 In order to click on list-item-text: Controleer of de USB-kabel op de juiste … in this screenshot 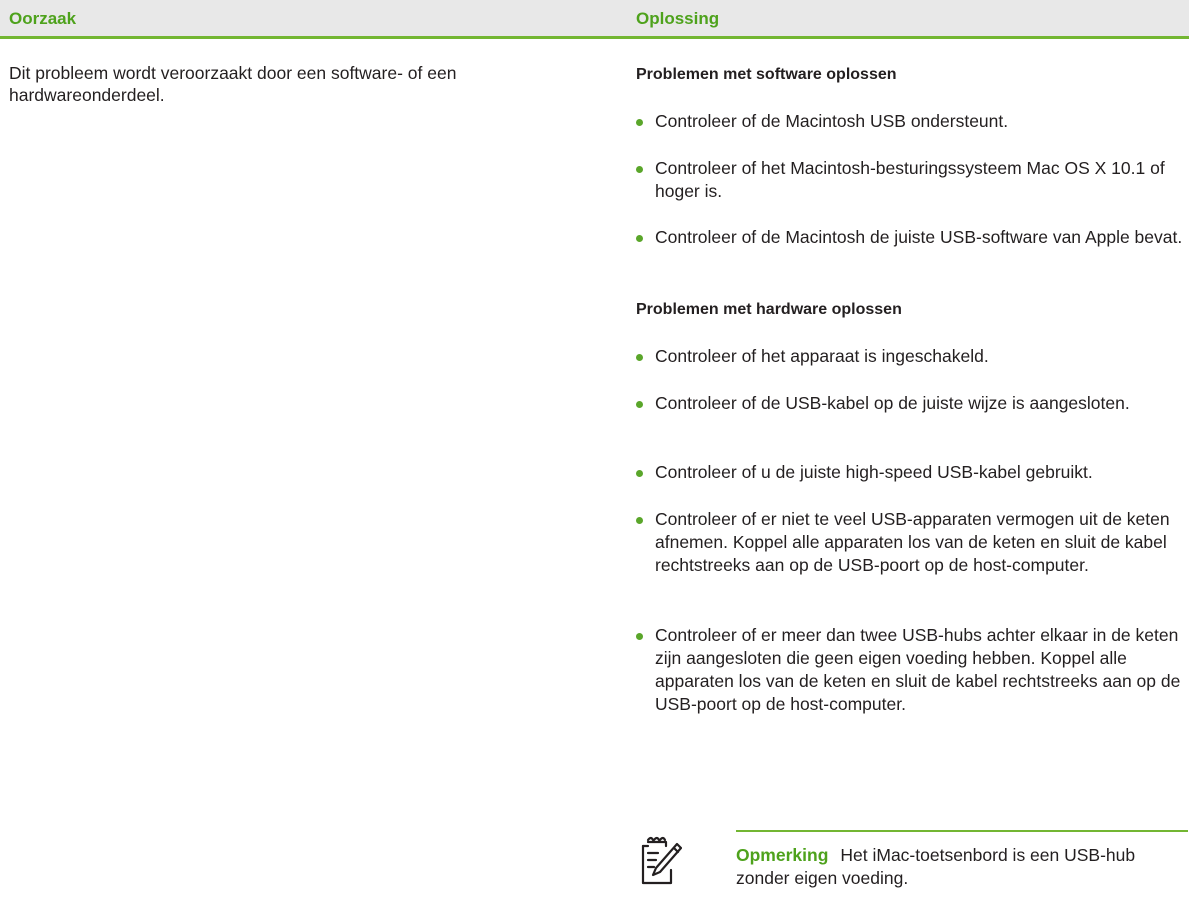, I will do `click(892, 403)`.